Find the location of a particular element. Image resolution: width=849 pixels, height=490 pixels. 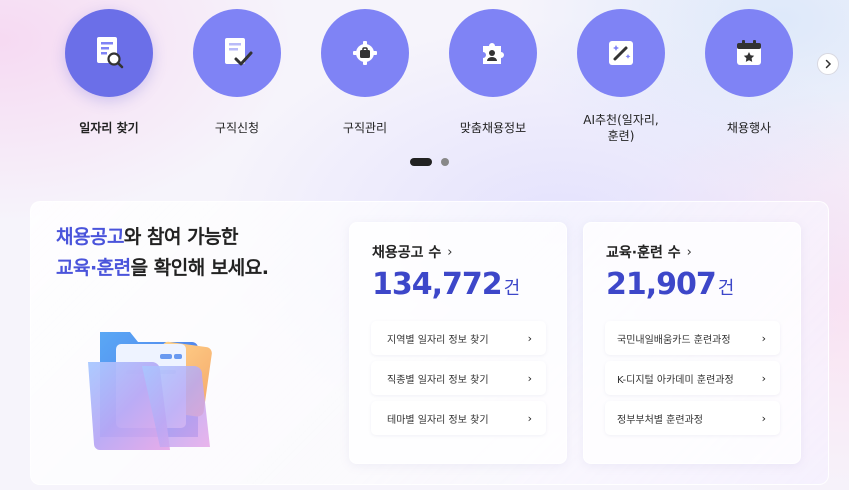

link-label: 직종별 일자리 정보 찾기 is located at coordinates (438, 380).